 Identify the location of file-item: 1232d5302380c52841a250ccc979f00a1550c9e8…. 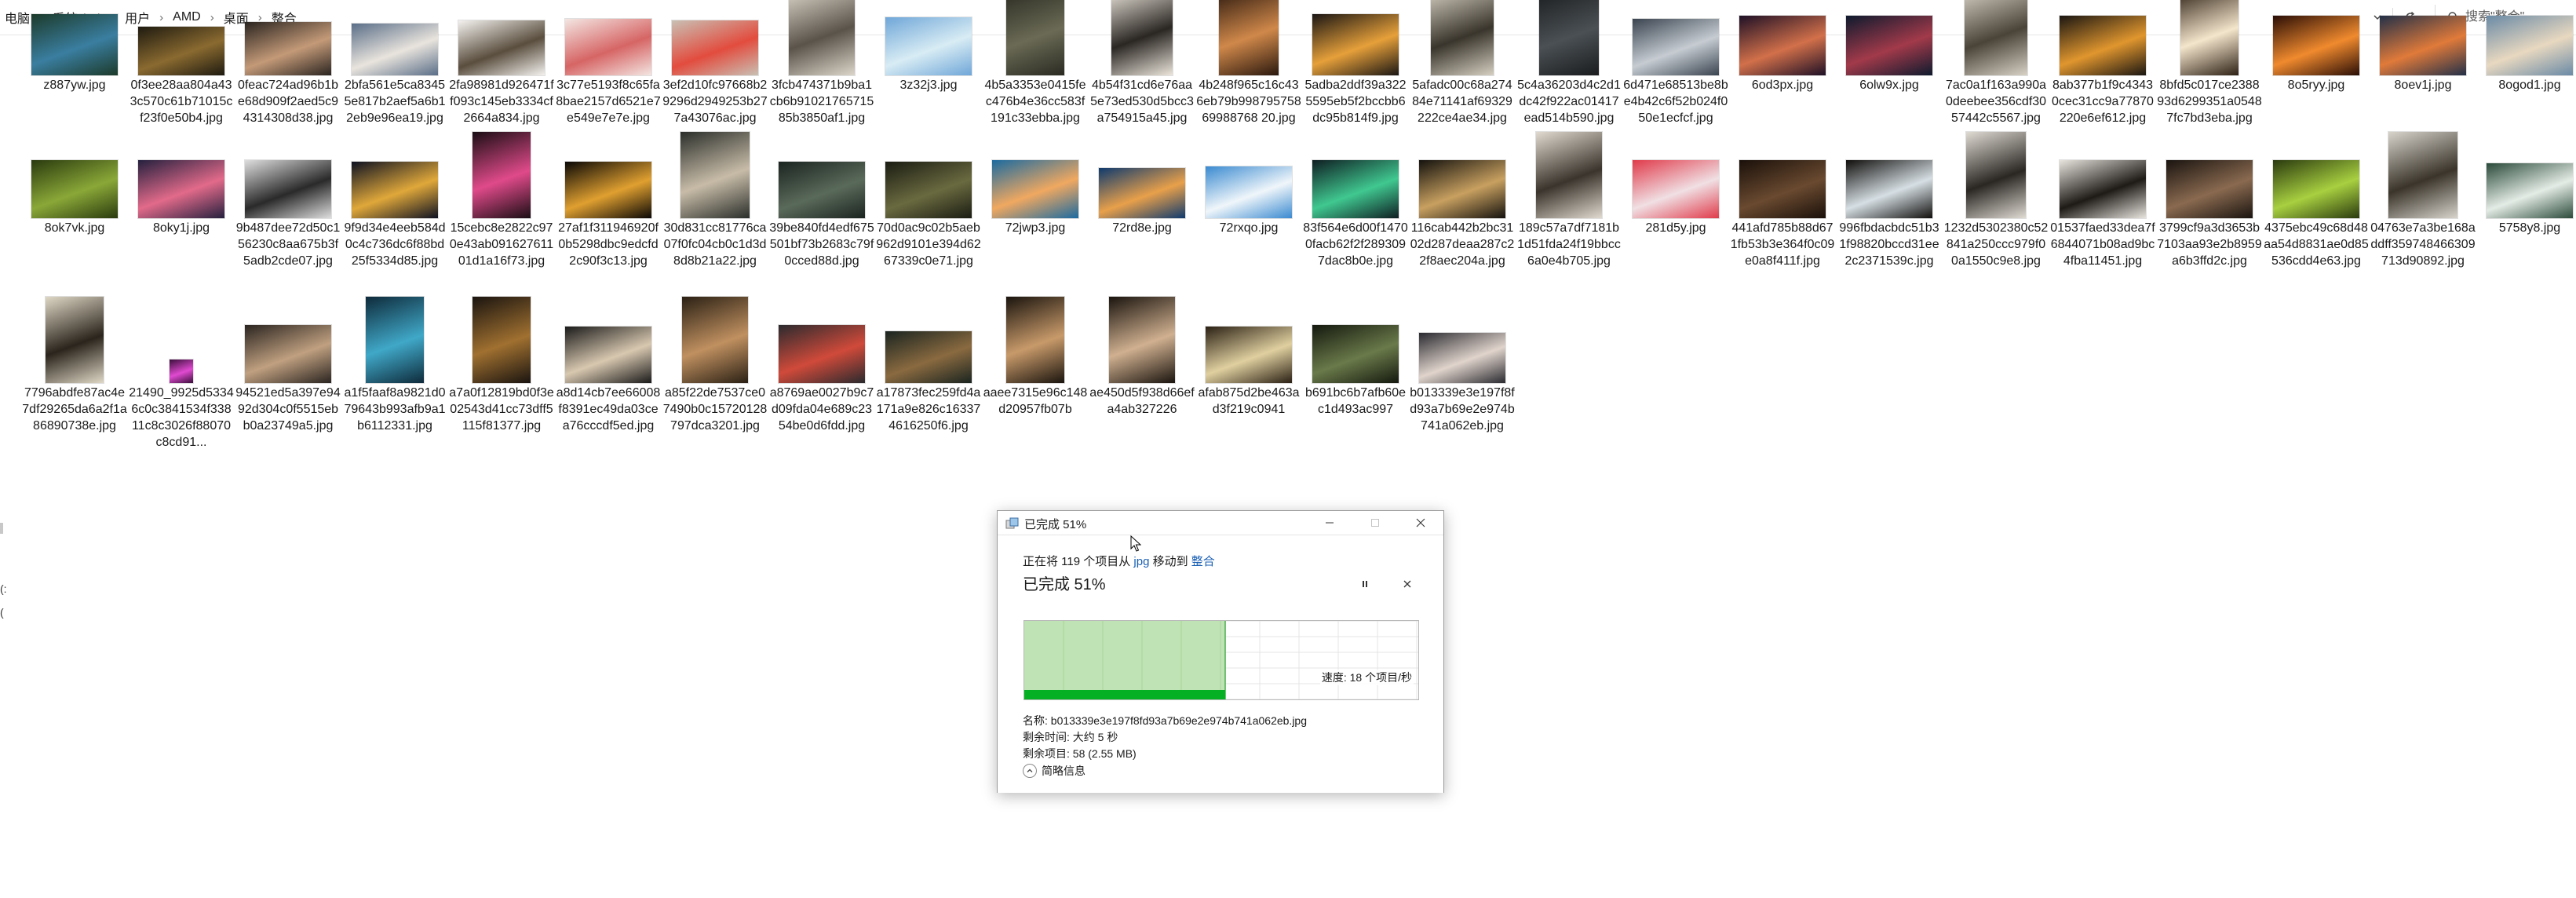
(1996, 226).